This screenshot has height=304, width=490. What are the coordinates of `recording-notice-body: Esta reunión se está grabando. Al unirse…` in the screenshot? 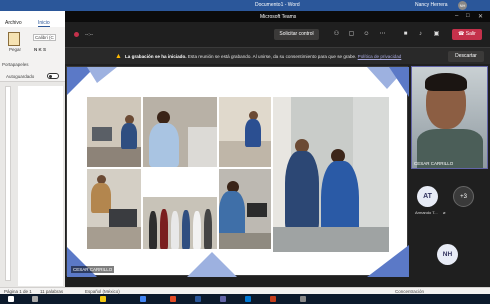 It's located at (272, 56).